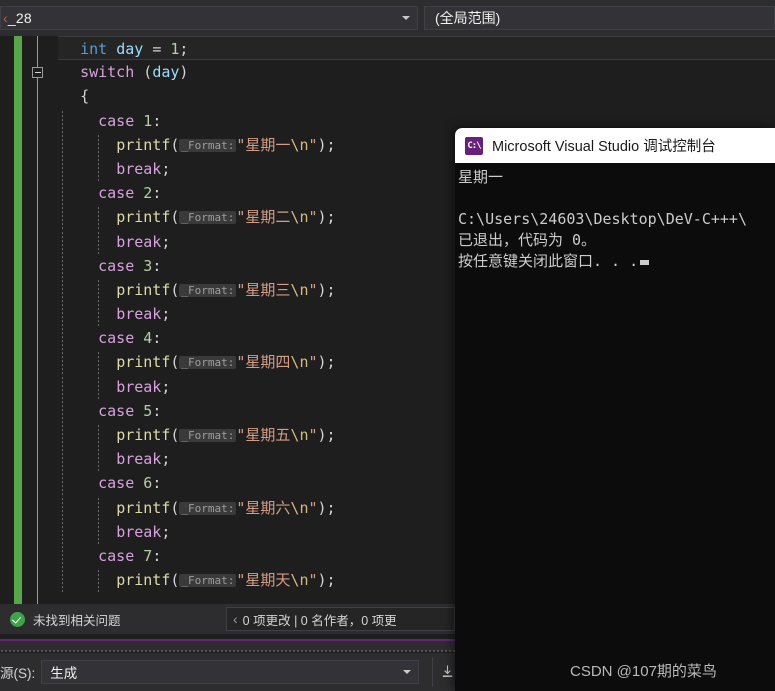  Describe the element at coordinates (157, 49) in the screenshot. I see `code-token: =` at that location.